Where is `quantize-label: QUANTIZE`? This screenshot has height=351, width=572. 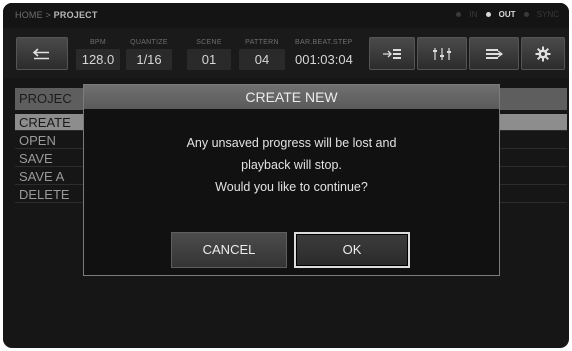
quantize-label: QUANTIZE is located at coordinates (149, 42).